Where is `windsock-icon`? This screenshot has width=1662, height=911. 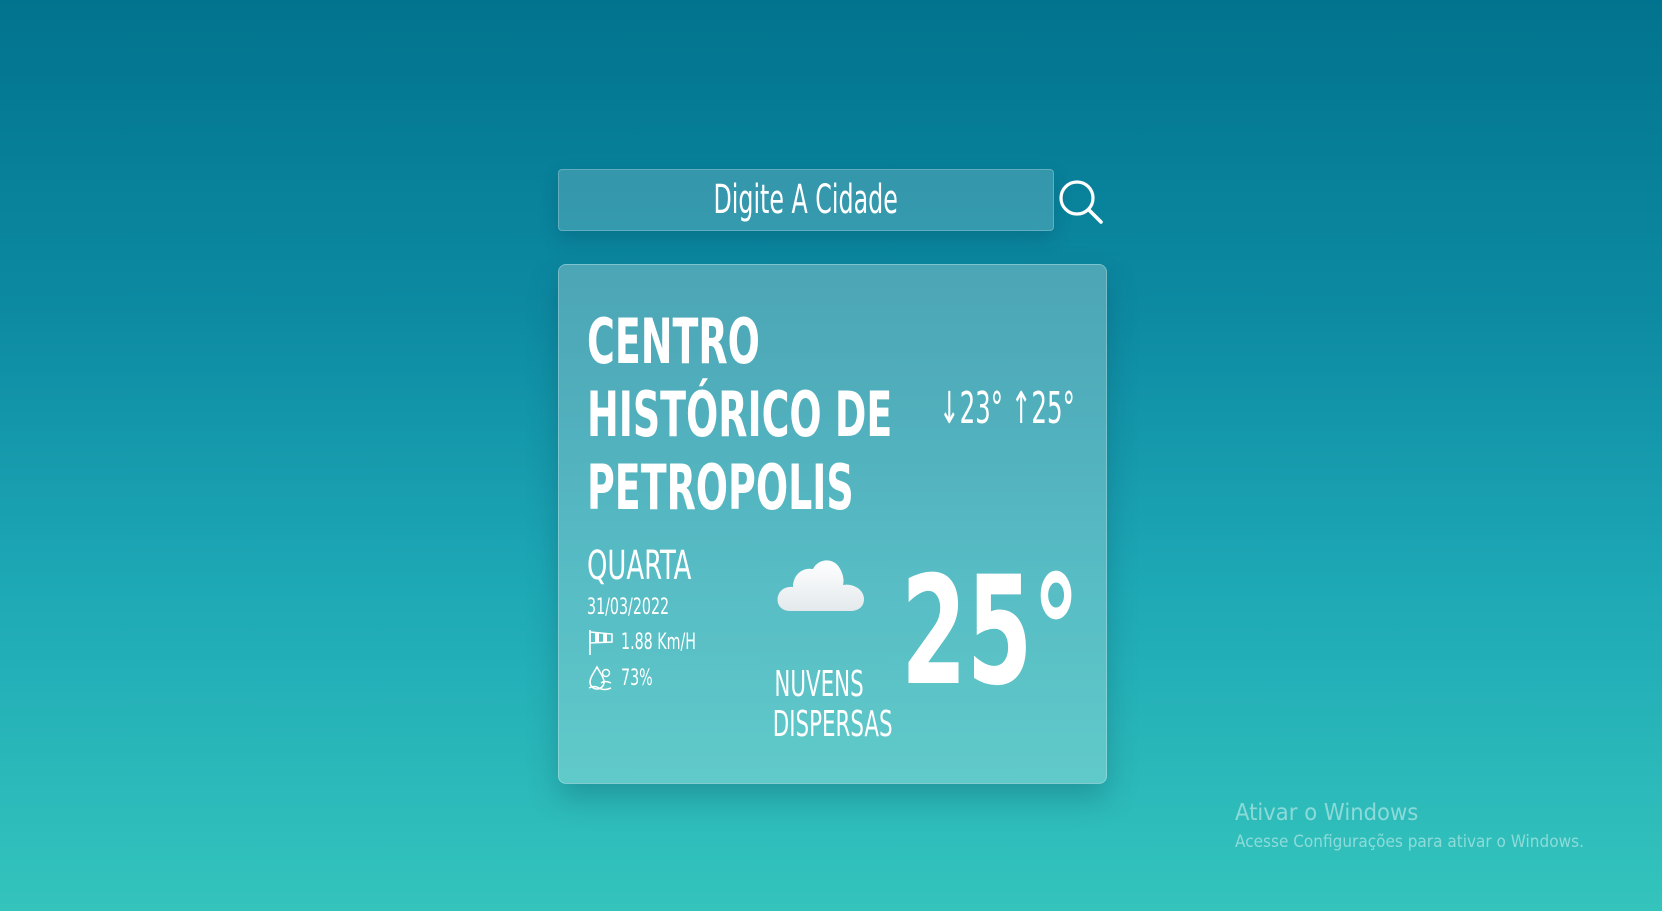
windsock-icon is located at coordinates (601, 642).